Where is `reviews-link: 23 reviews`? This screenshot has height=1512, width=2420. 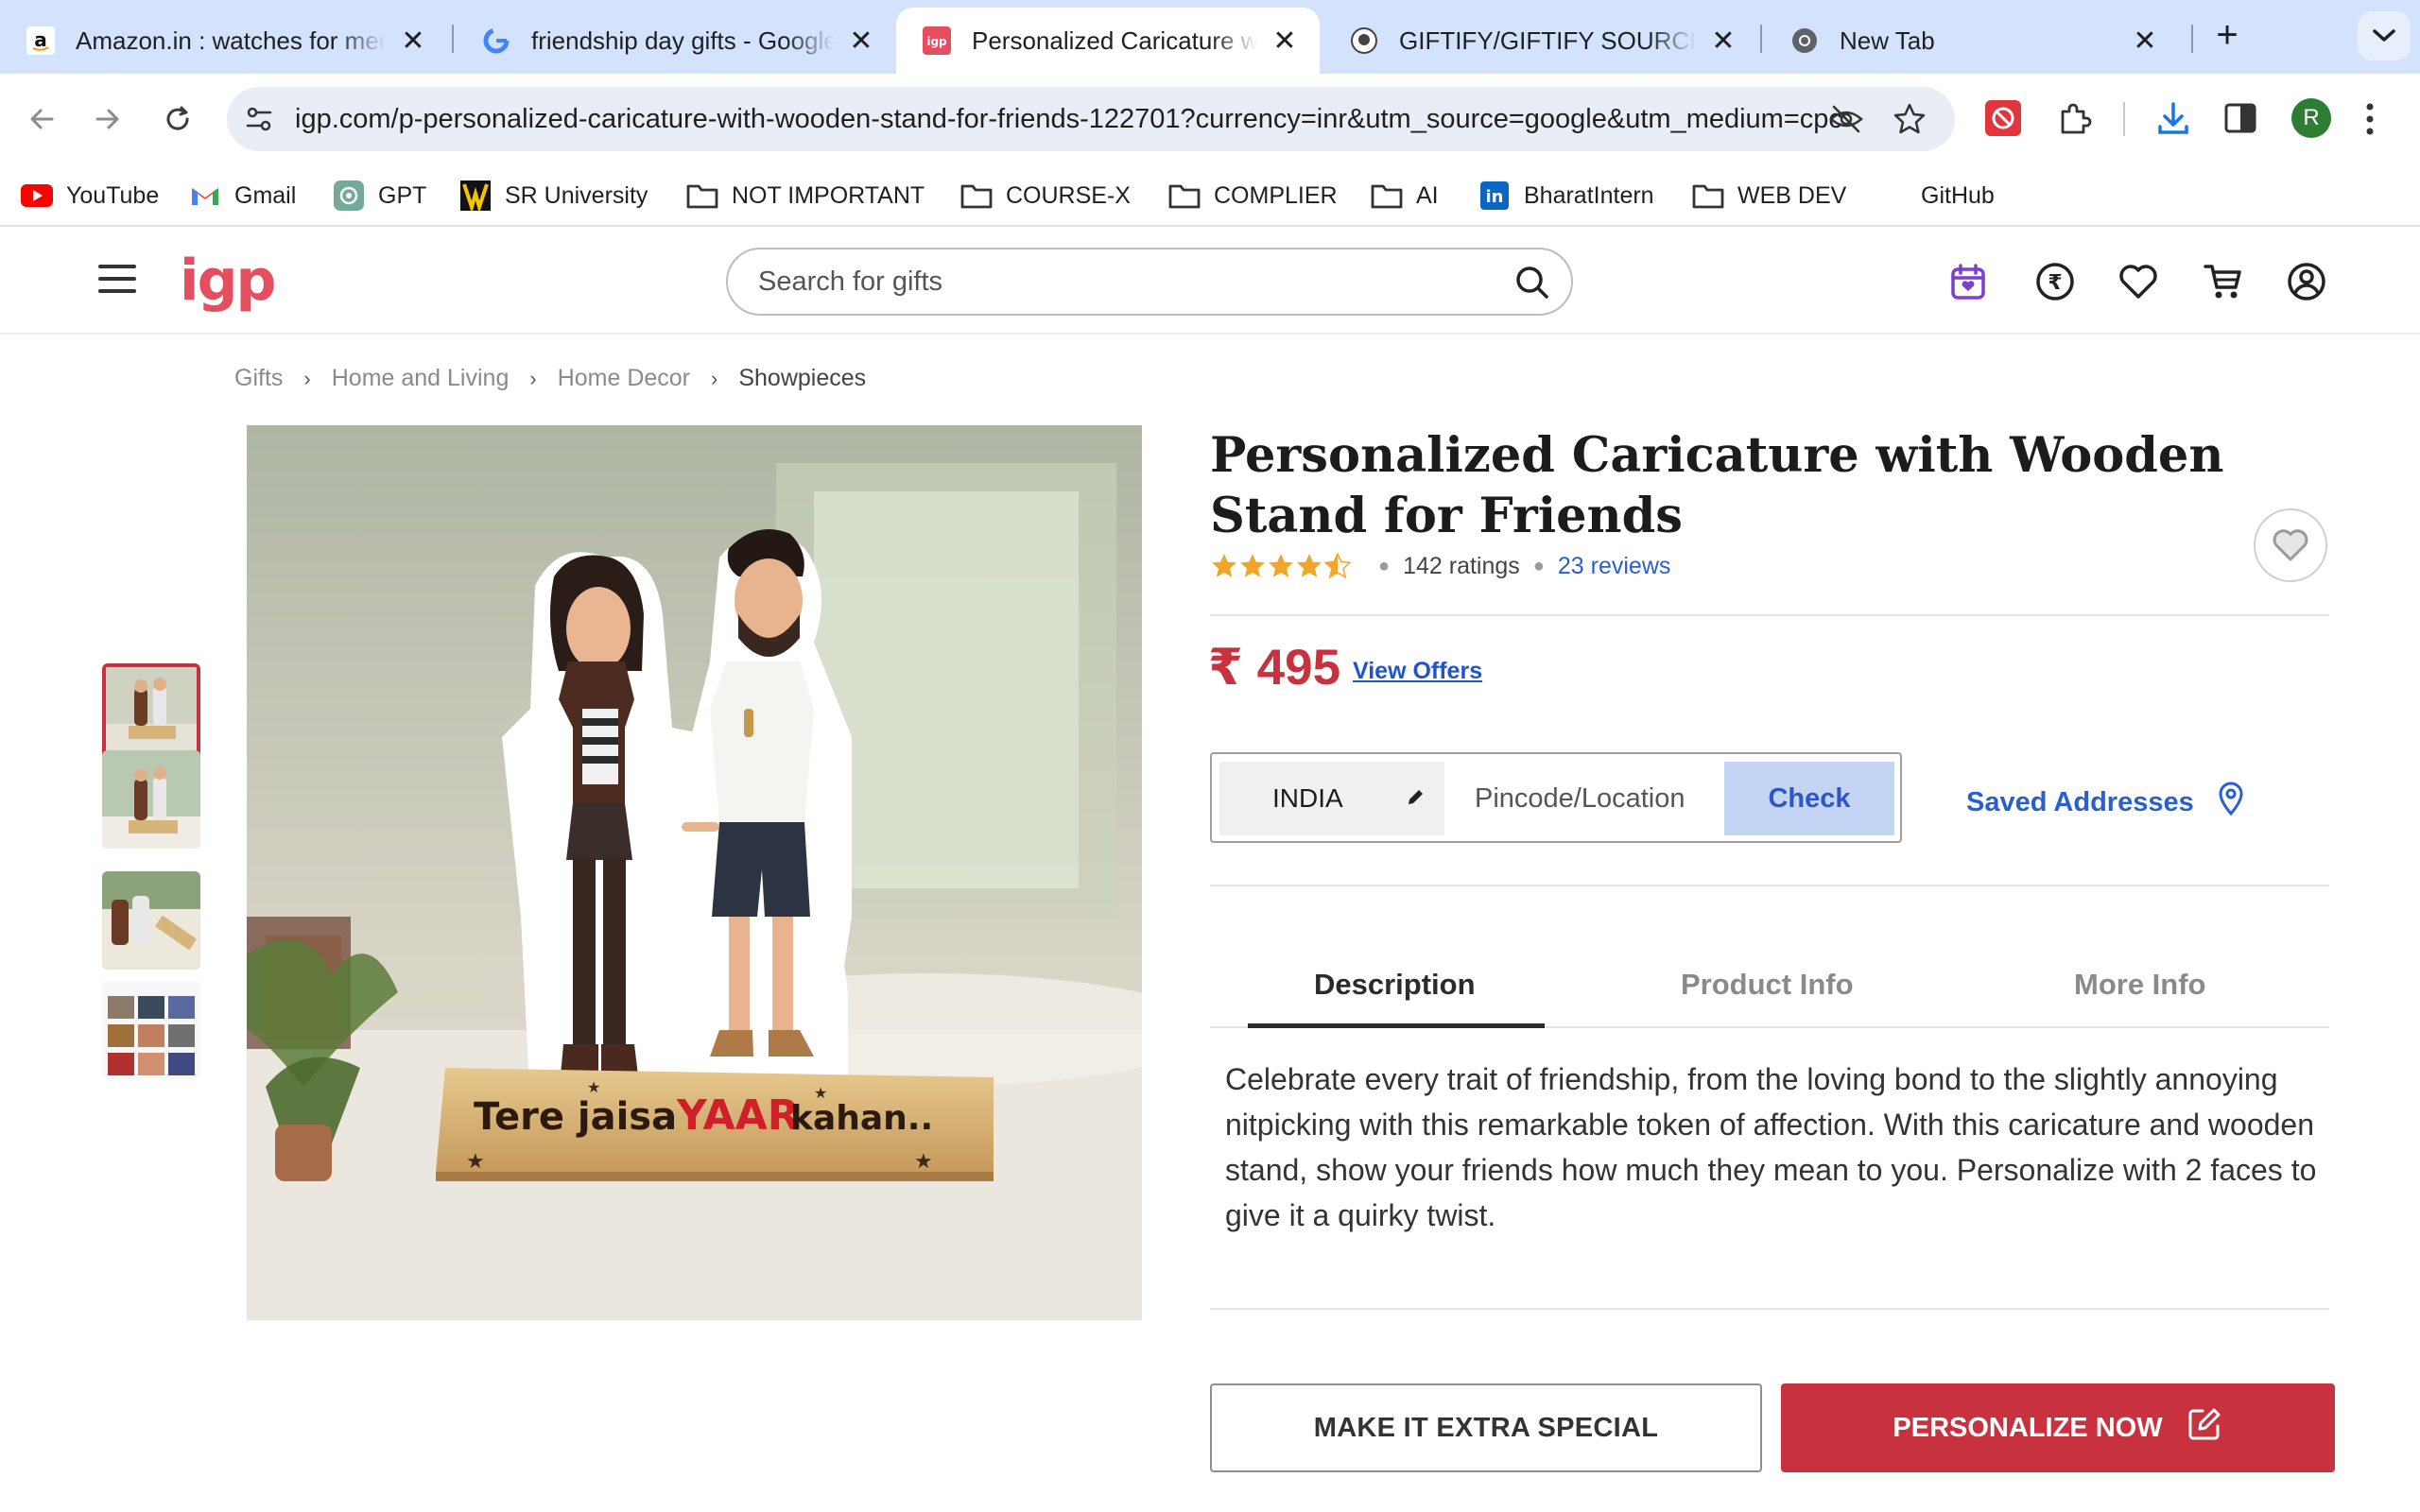
reviews-link: 23 reviews is located at coordinates (1615, 566).